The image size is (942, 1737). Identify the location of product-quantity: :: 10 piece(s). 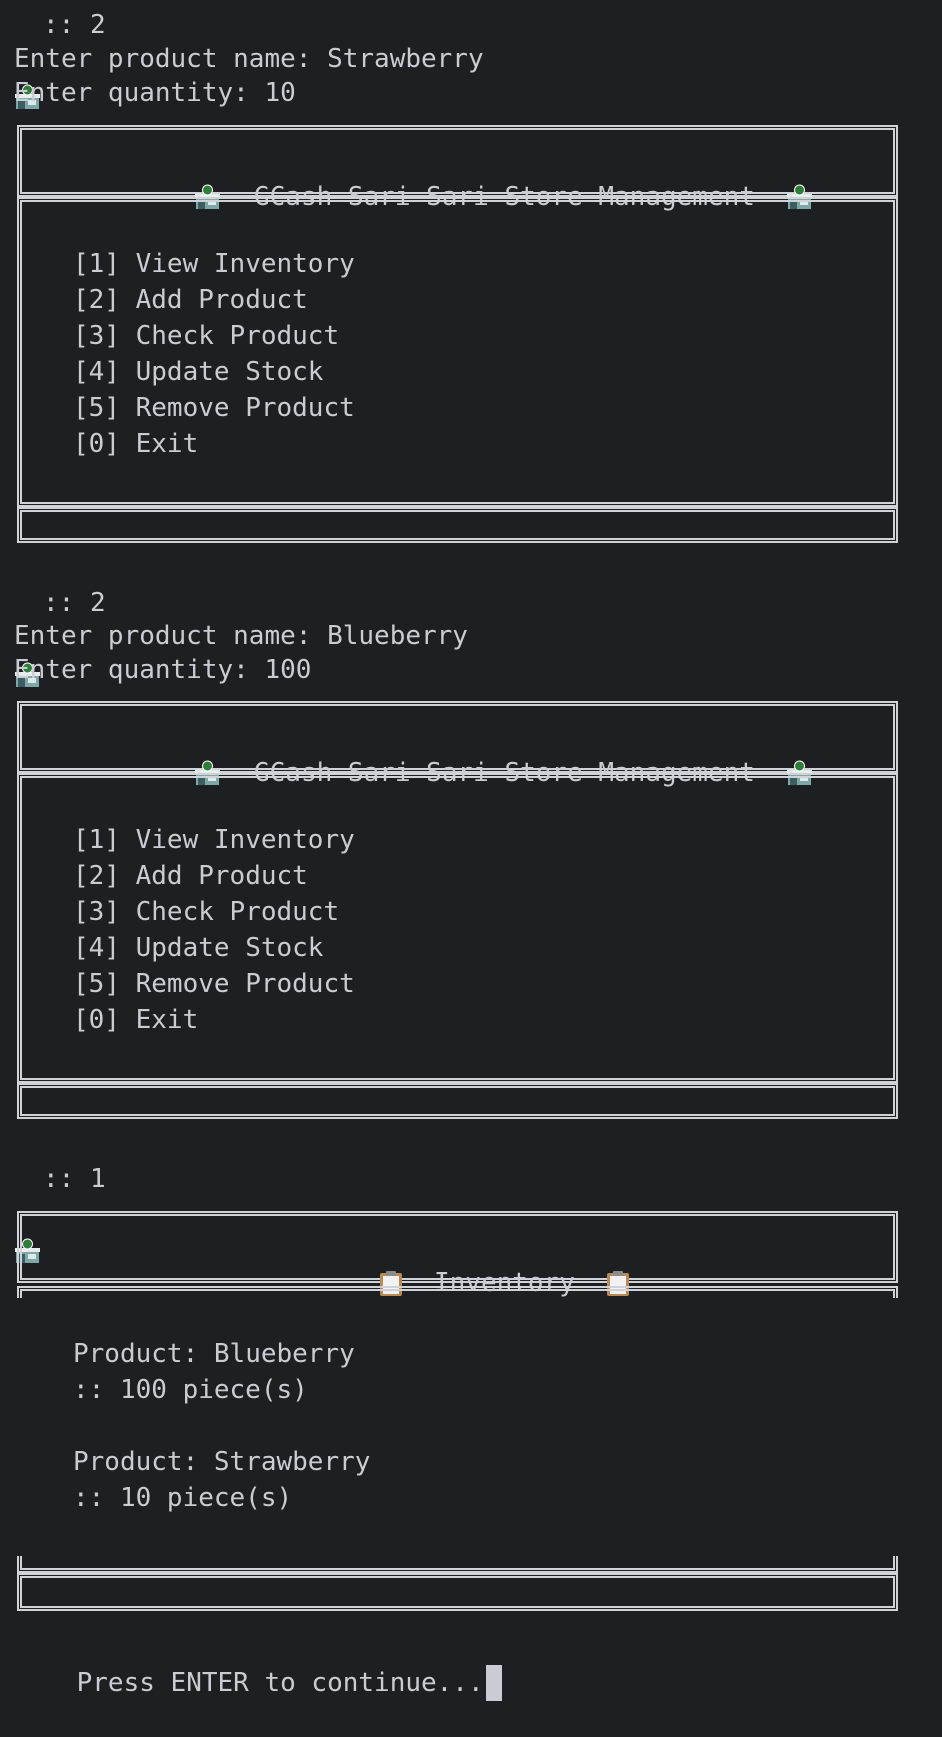
(183, 1498).